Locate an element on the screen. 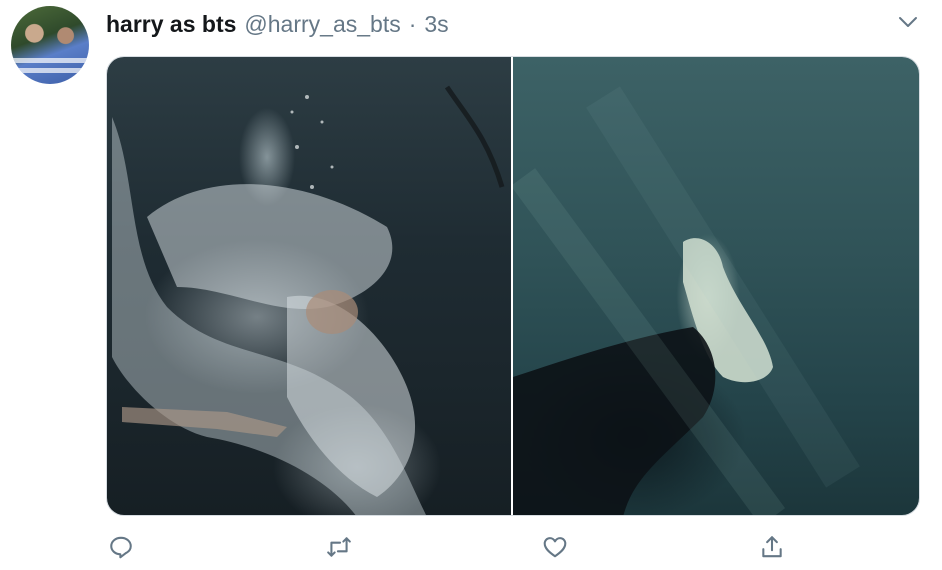  reply-button is located at coordinates (121, 547).